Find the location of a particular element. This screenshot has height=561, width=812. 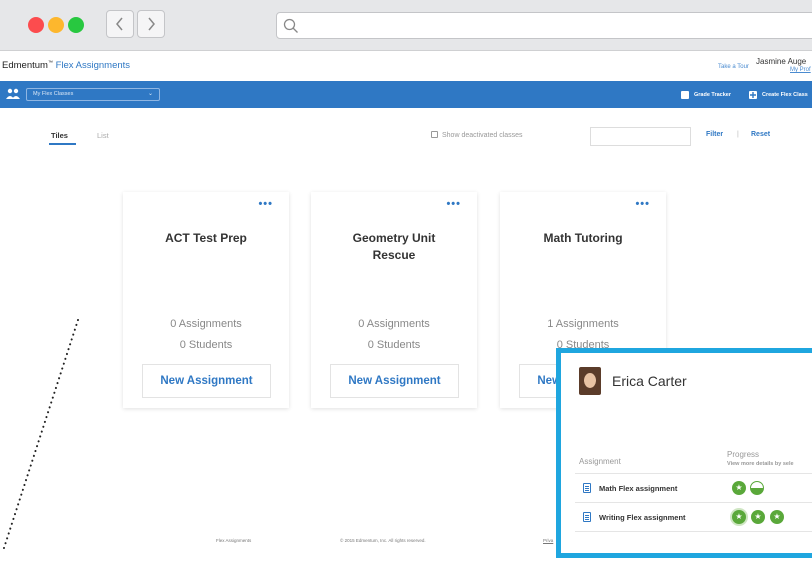

table-row is located at coordinates (693, 546).